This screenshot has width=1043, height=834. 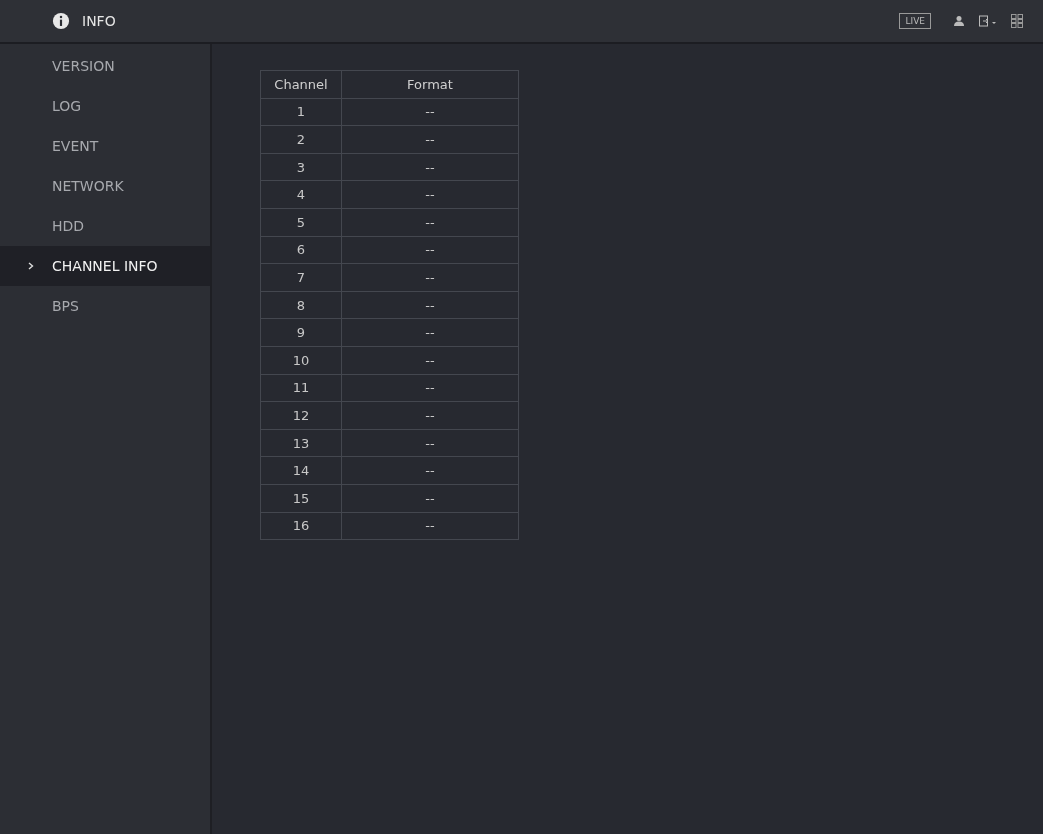 I want to click on sidebar-item: CHANNEL INFO, so click(x=105, y=266).